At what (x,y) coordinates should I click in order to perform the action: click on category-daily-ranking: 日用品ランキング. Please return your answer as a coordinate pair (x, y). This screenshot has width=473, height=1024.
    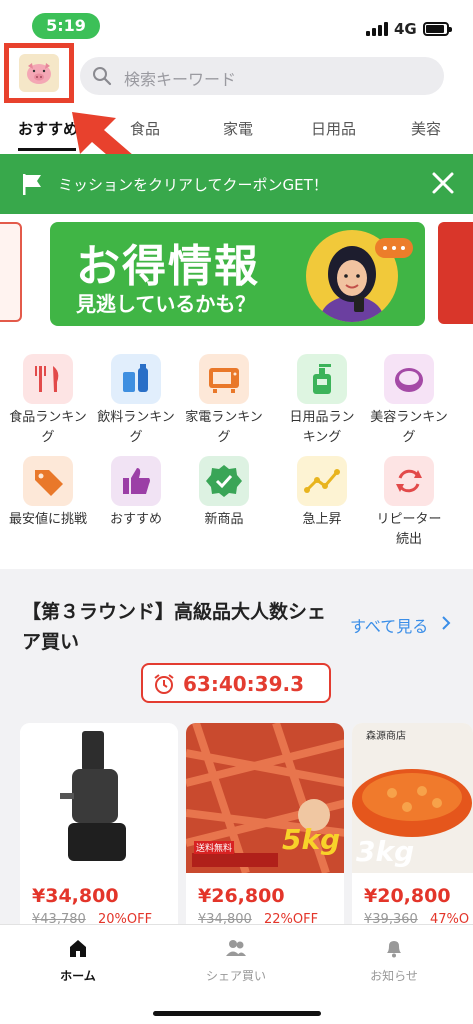
    Looking at the image, I should click on (322, 401).